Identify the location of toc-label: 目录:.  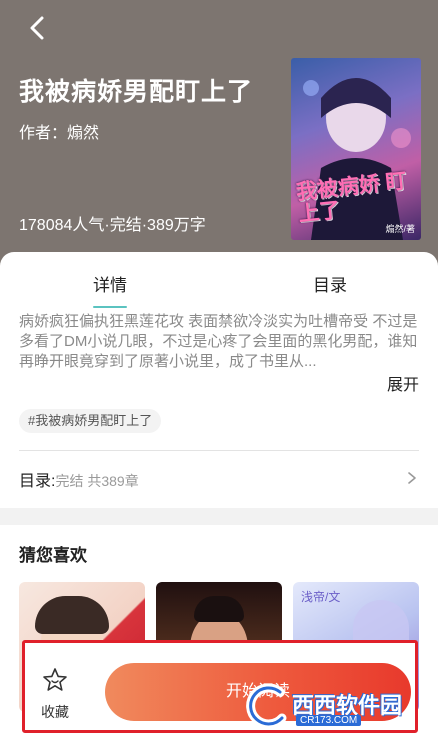
(37, 481).